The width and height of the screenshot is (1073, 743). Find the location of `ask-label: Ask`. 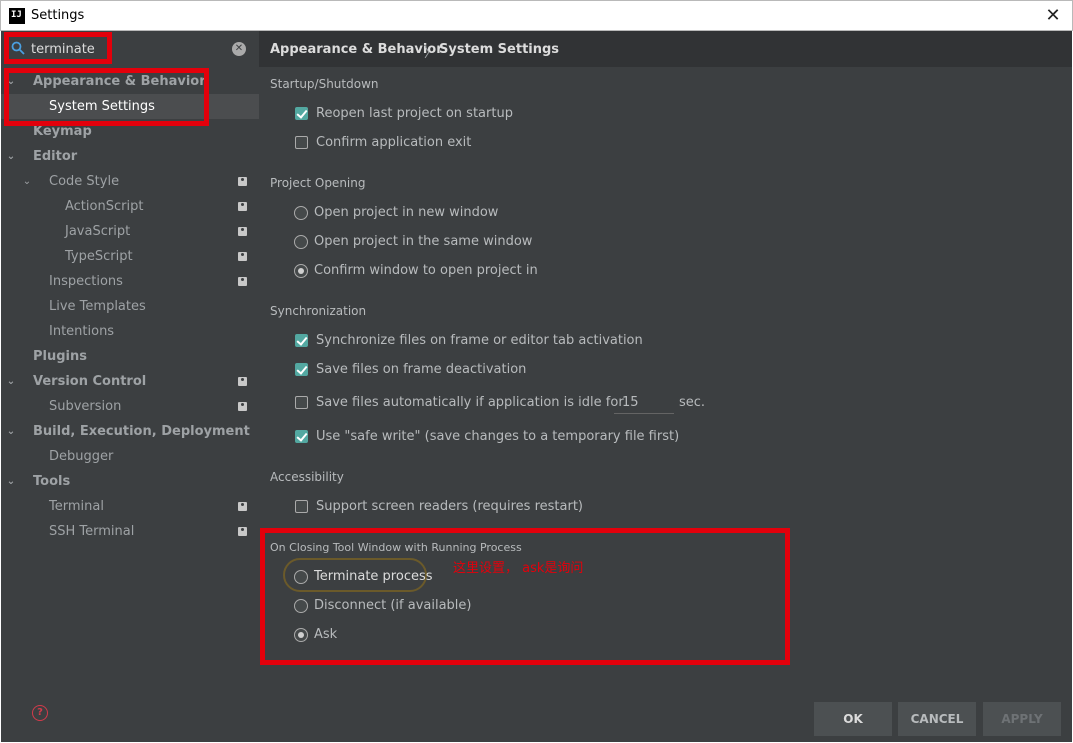

ask-label: Ask is located at coordinates (325, 634).